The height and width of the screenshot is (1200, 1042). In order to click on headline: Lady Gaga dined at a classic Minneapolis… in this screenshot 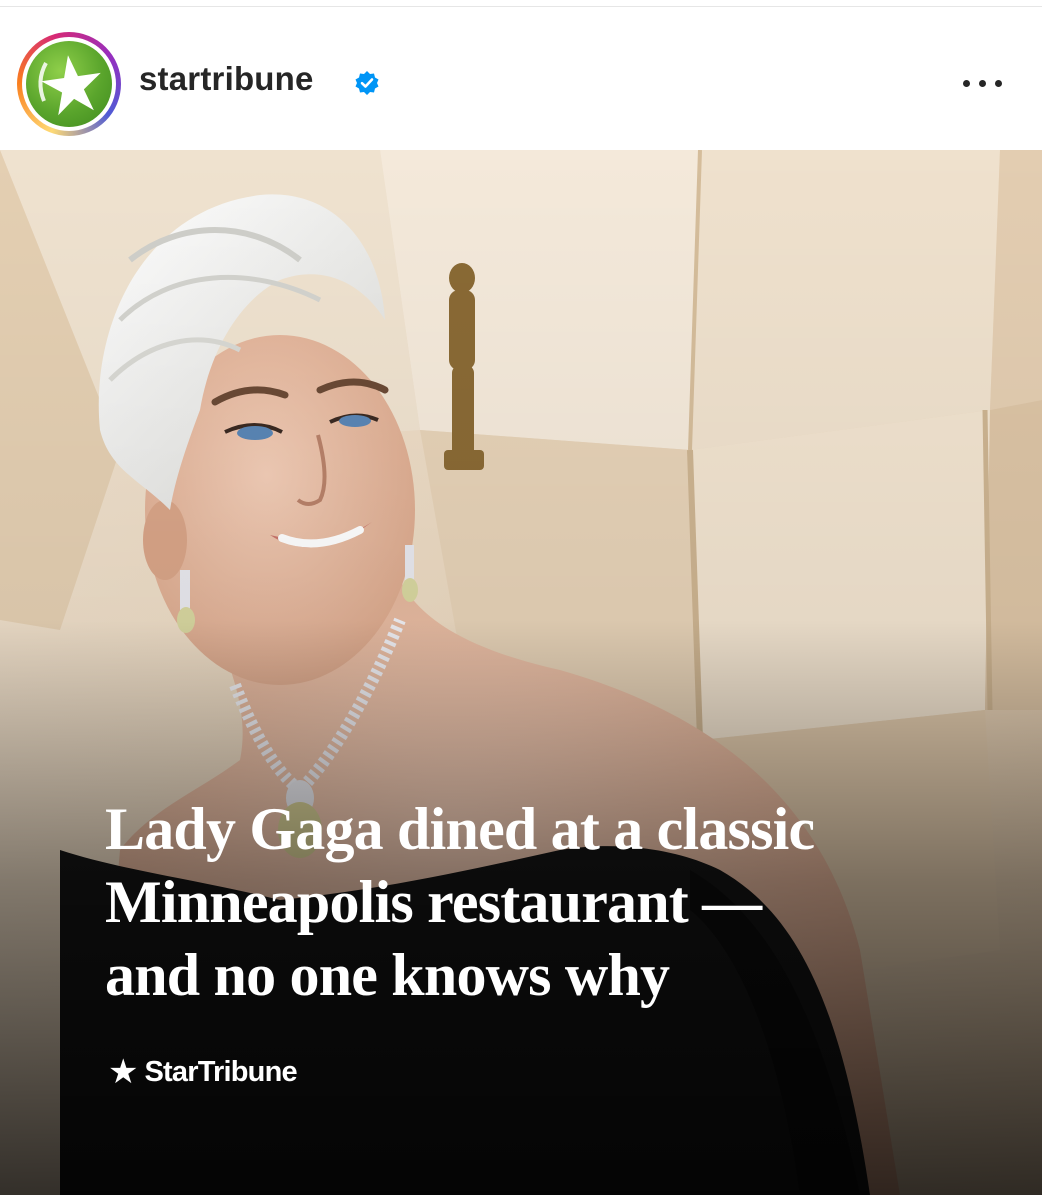, I will do `click(525, 902)`.